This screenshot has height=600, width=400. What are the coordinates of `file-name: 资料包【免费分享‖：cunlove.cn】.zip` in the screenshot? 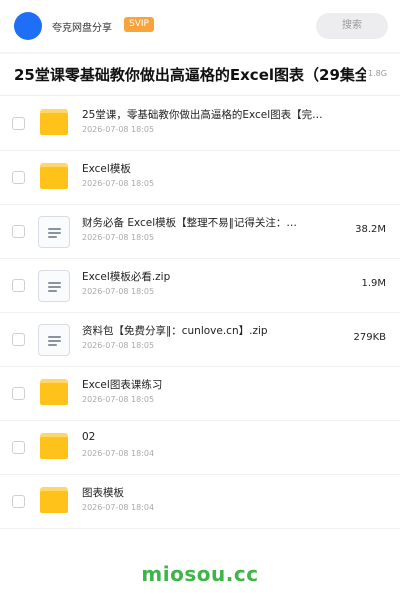 It's located at (175, 331).